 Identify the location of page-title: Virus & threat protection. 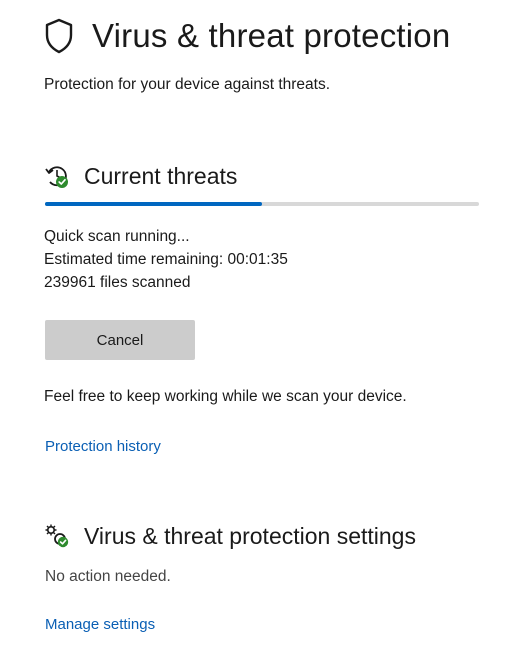
(271, 35).